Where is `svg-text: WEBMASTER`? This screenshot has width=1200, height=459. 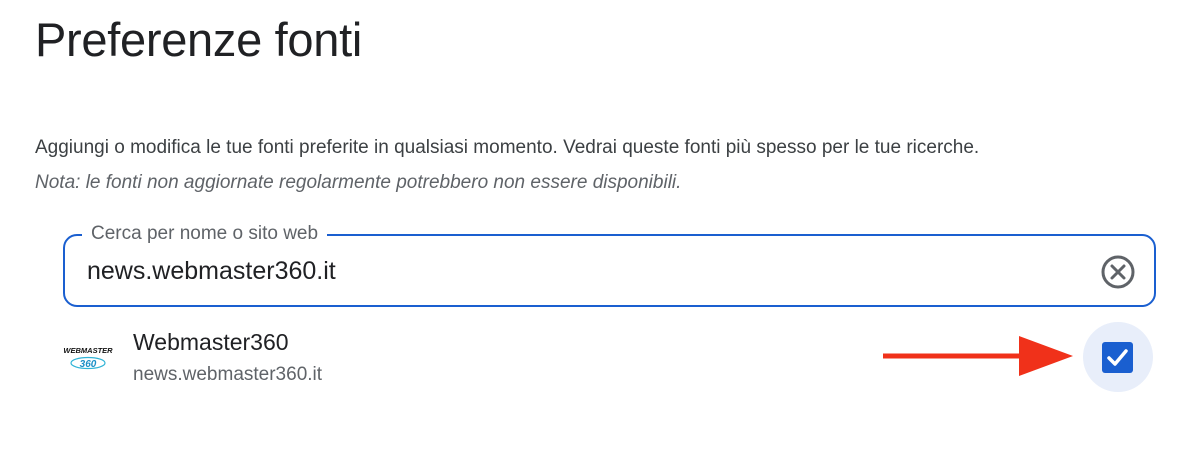 svg-text: WEBMASTER is located at coordinates (88, 350).